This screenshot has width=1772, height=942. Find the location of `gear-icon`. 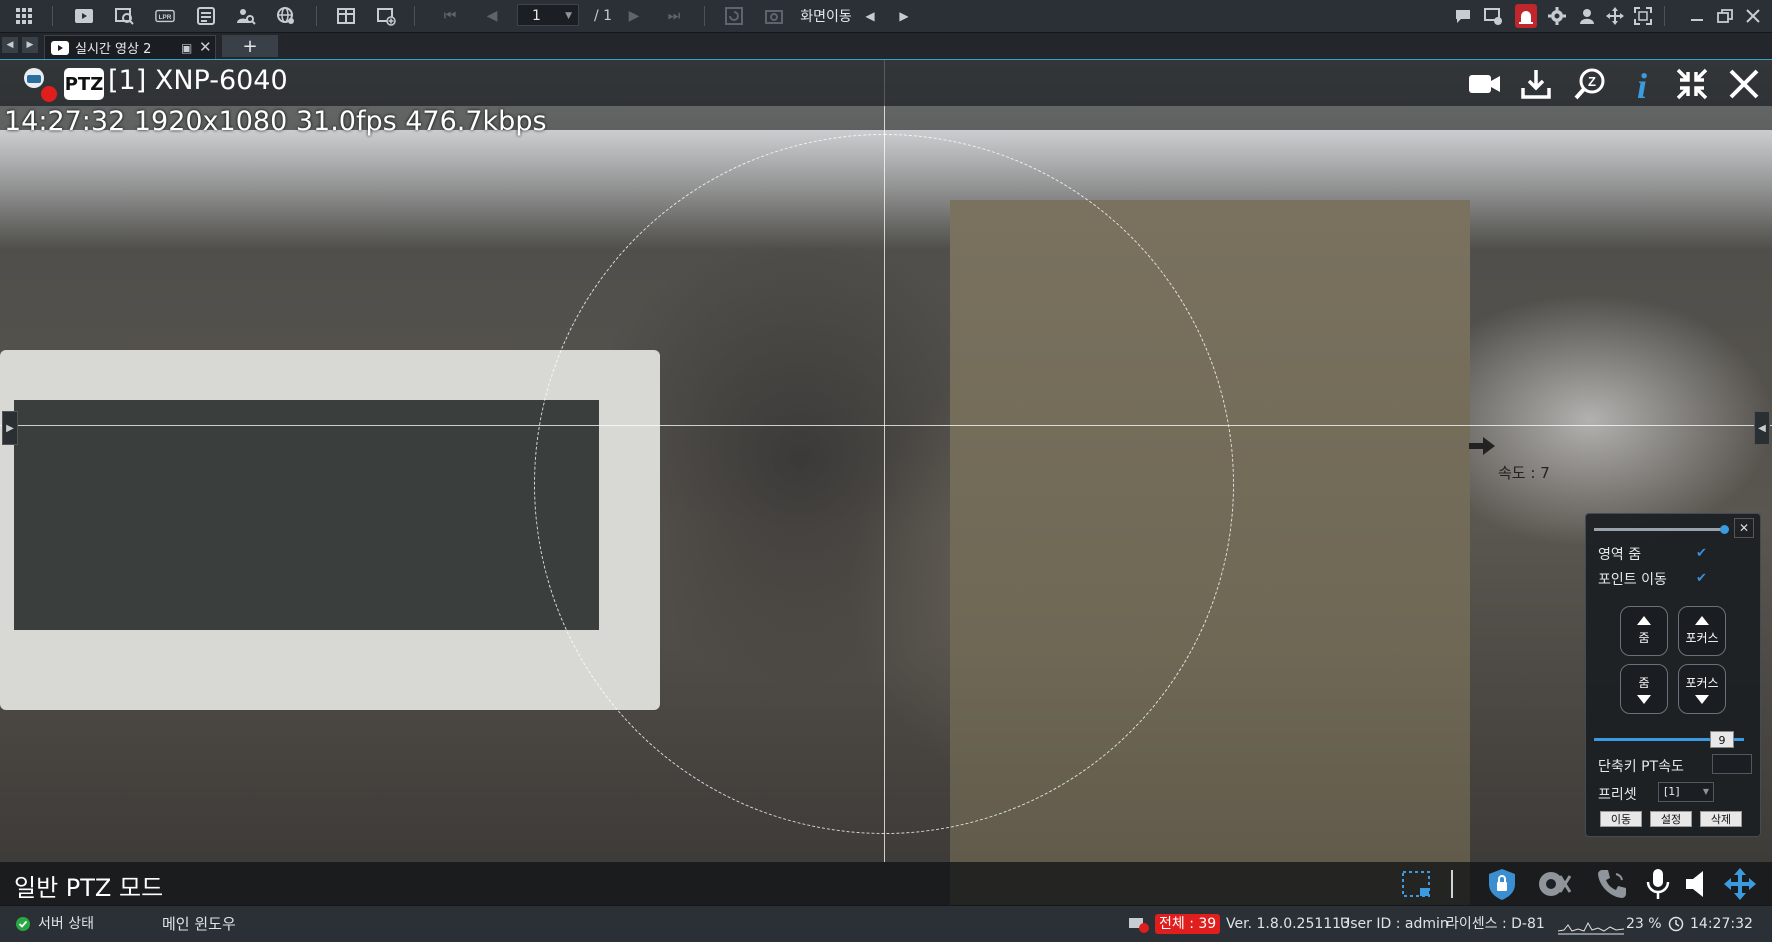

gear-icon is located at coordinates (1557, 16).